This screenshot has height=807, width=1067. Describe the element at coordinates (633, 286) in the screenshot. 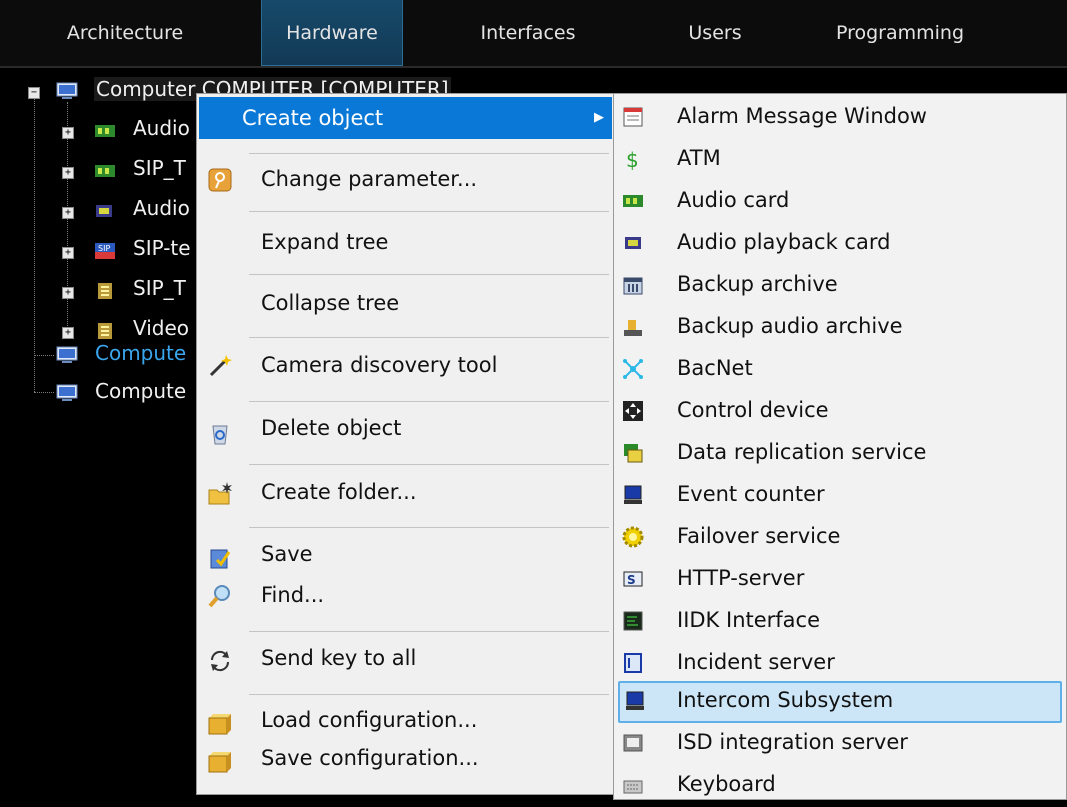

I see `archive-icon` at that location.